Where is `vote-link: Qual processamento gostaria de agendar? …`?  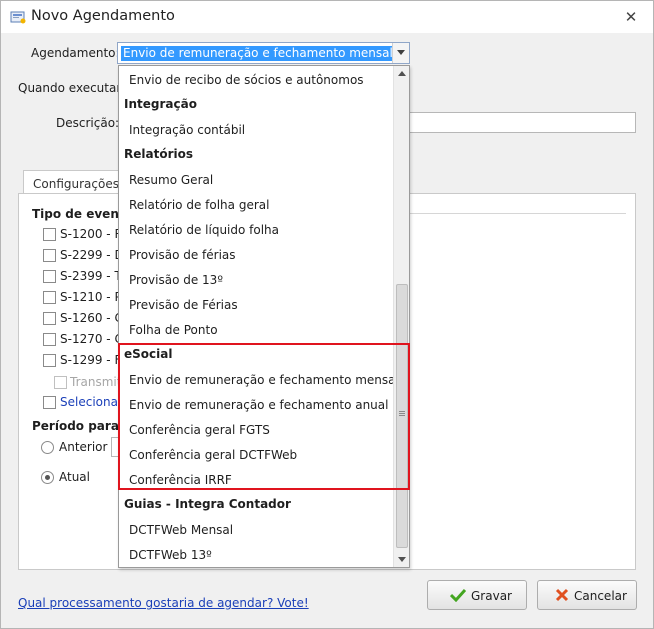
vote-link: Qual processamento gostaria de agendar? … is located at coordinates (163, 603).